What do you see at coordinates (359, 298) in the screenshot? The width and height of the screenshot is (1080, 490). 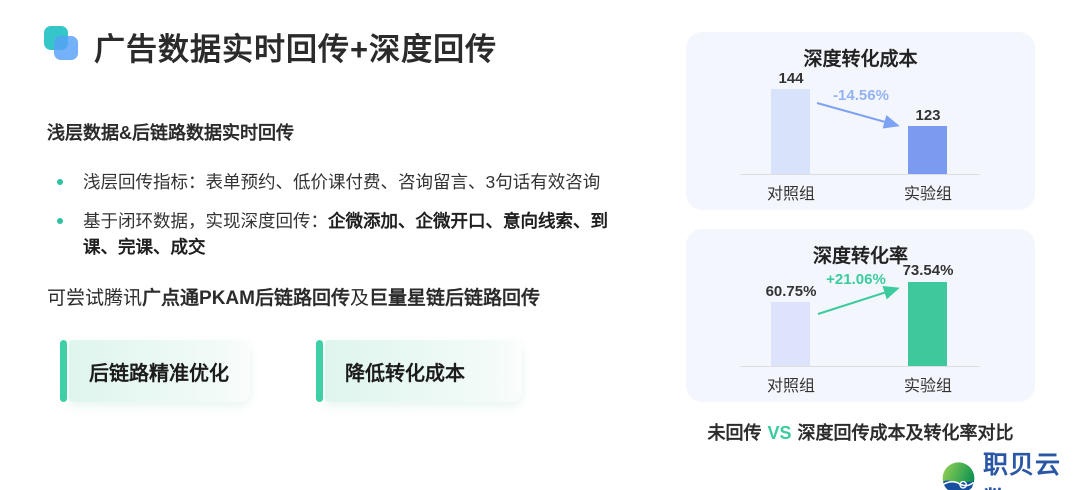 I see `note-normal: 及` at bounding box center [359, 298].